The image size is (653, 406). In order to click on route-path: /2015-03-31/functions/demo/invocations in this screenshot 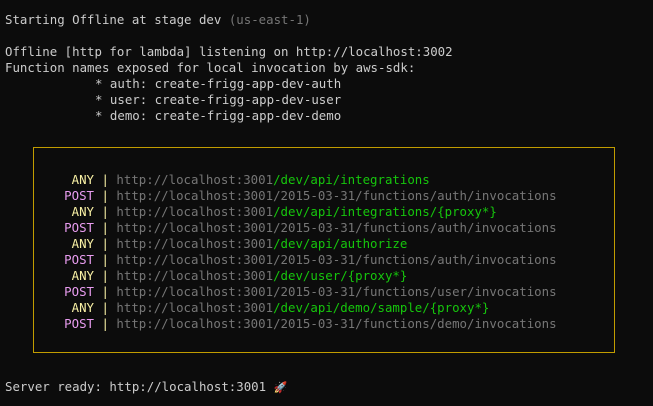, I will do `click(414, 323)`.